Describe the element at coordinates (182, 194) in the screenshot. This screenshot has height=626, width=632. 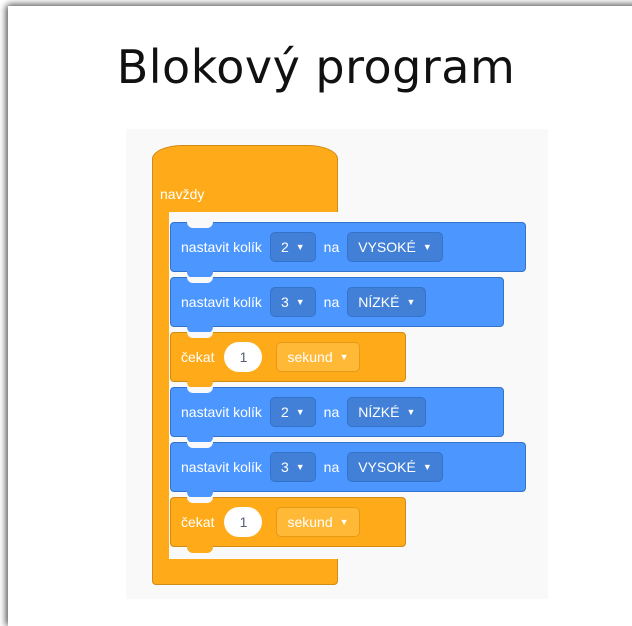
I see `forever-label: navždy` at that location.